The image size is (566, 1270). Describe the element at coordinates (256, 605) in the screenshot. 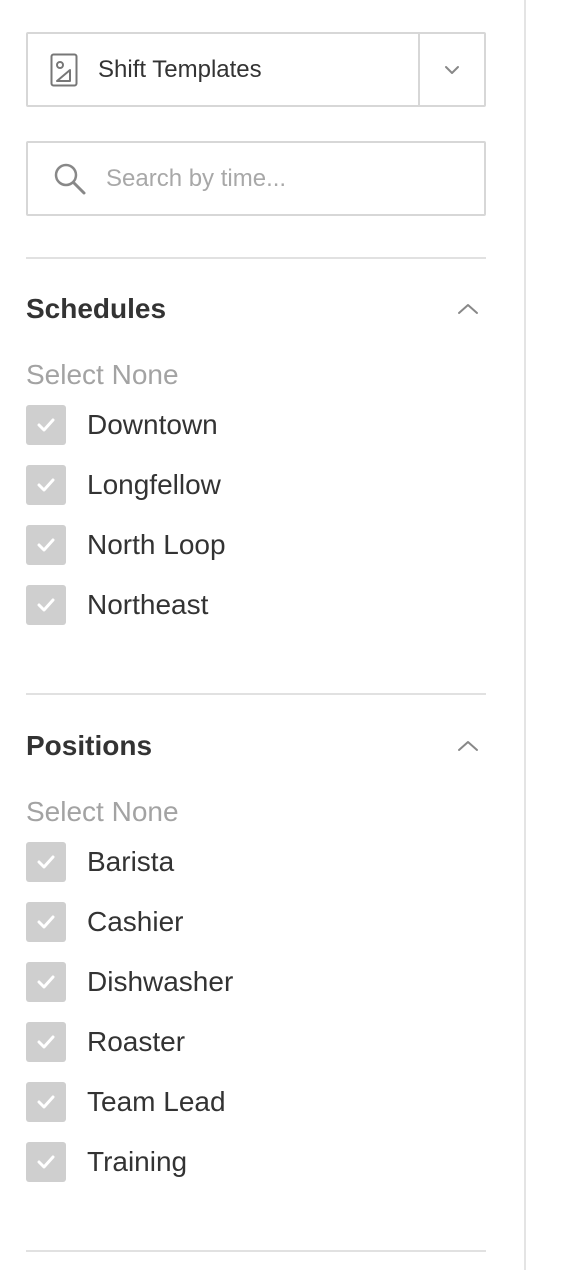

I see `schedule-item-northeast: Northeast` at that location.